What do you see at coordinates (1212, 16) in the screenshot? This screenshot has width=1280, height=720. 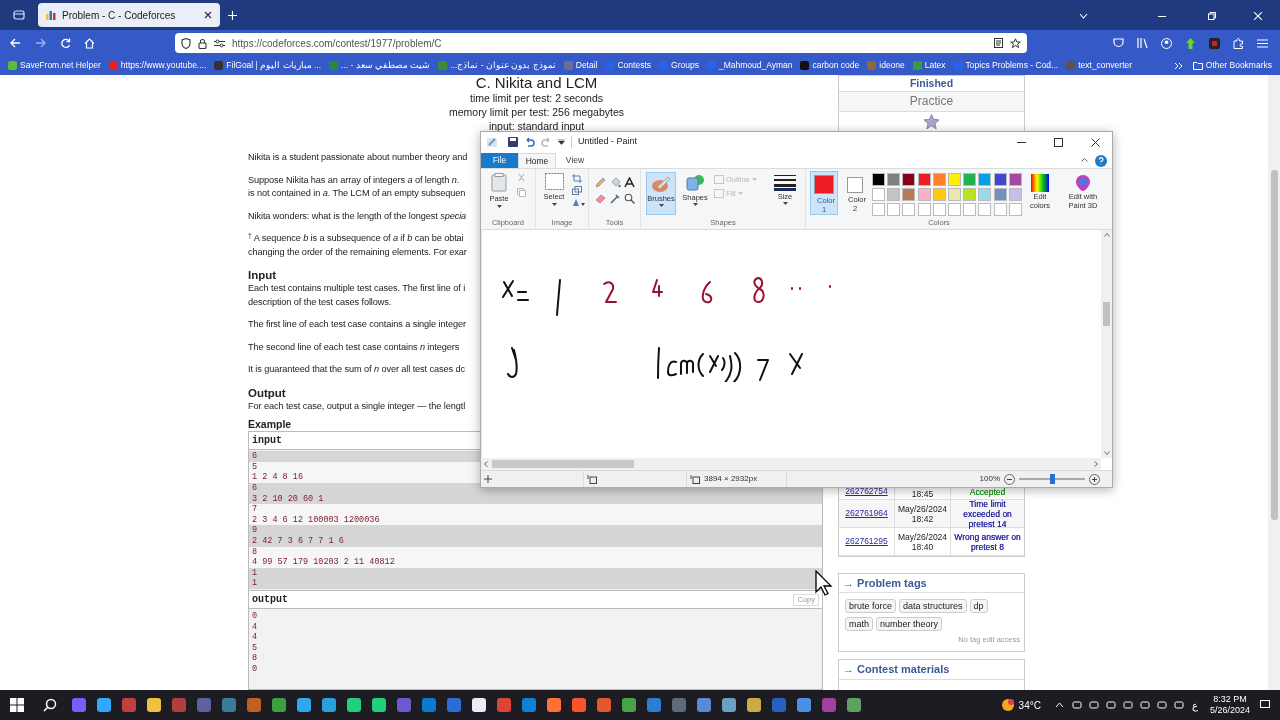 I see `restore-icon` at bounding box center [1212, 16].